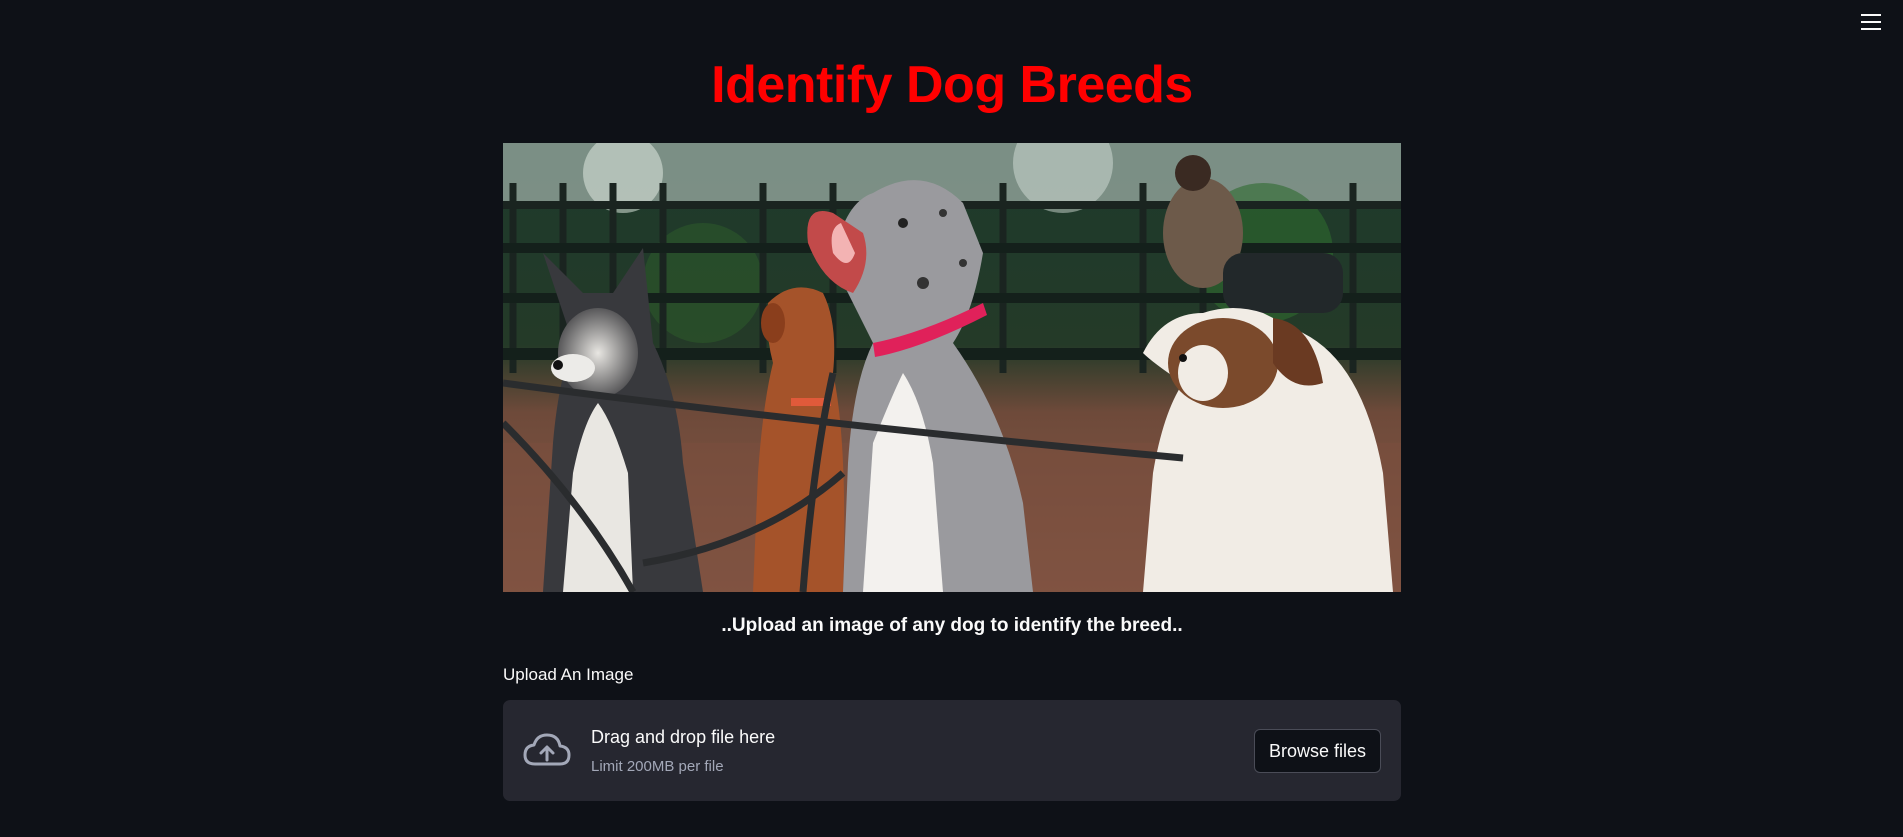 The width and height of the screenshot is (1903, 837). I want to click on browse-files-button: Browse files, so click(1317, 751).